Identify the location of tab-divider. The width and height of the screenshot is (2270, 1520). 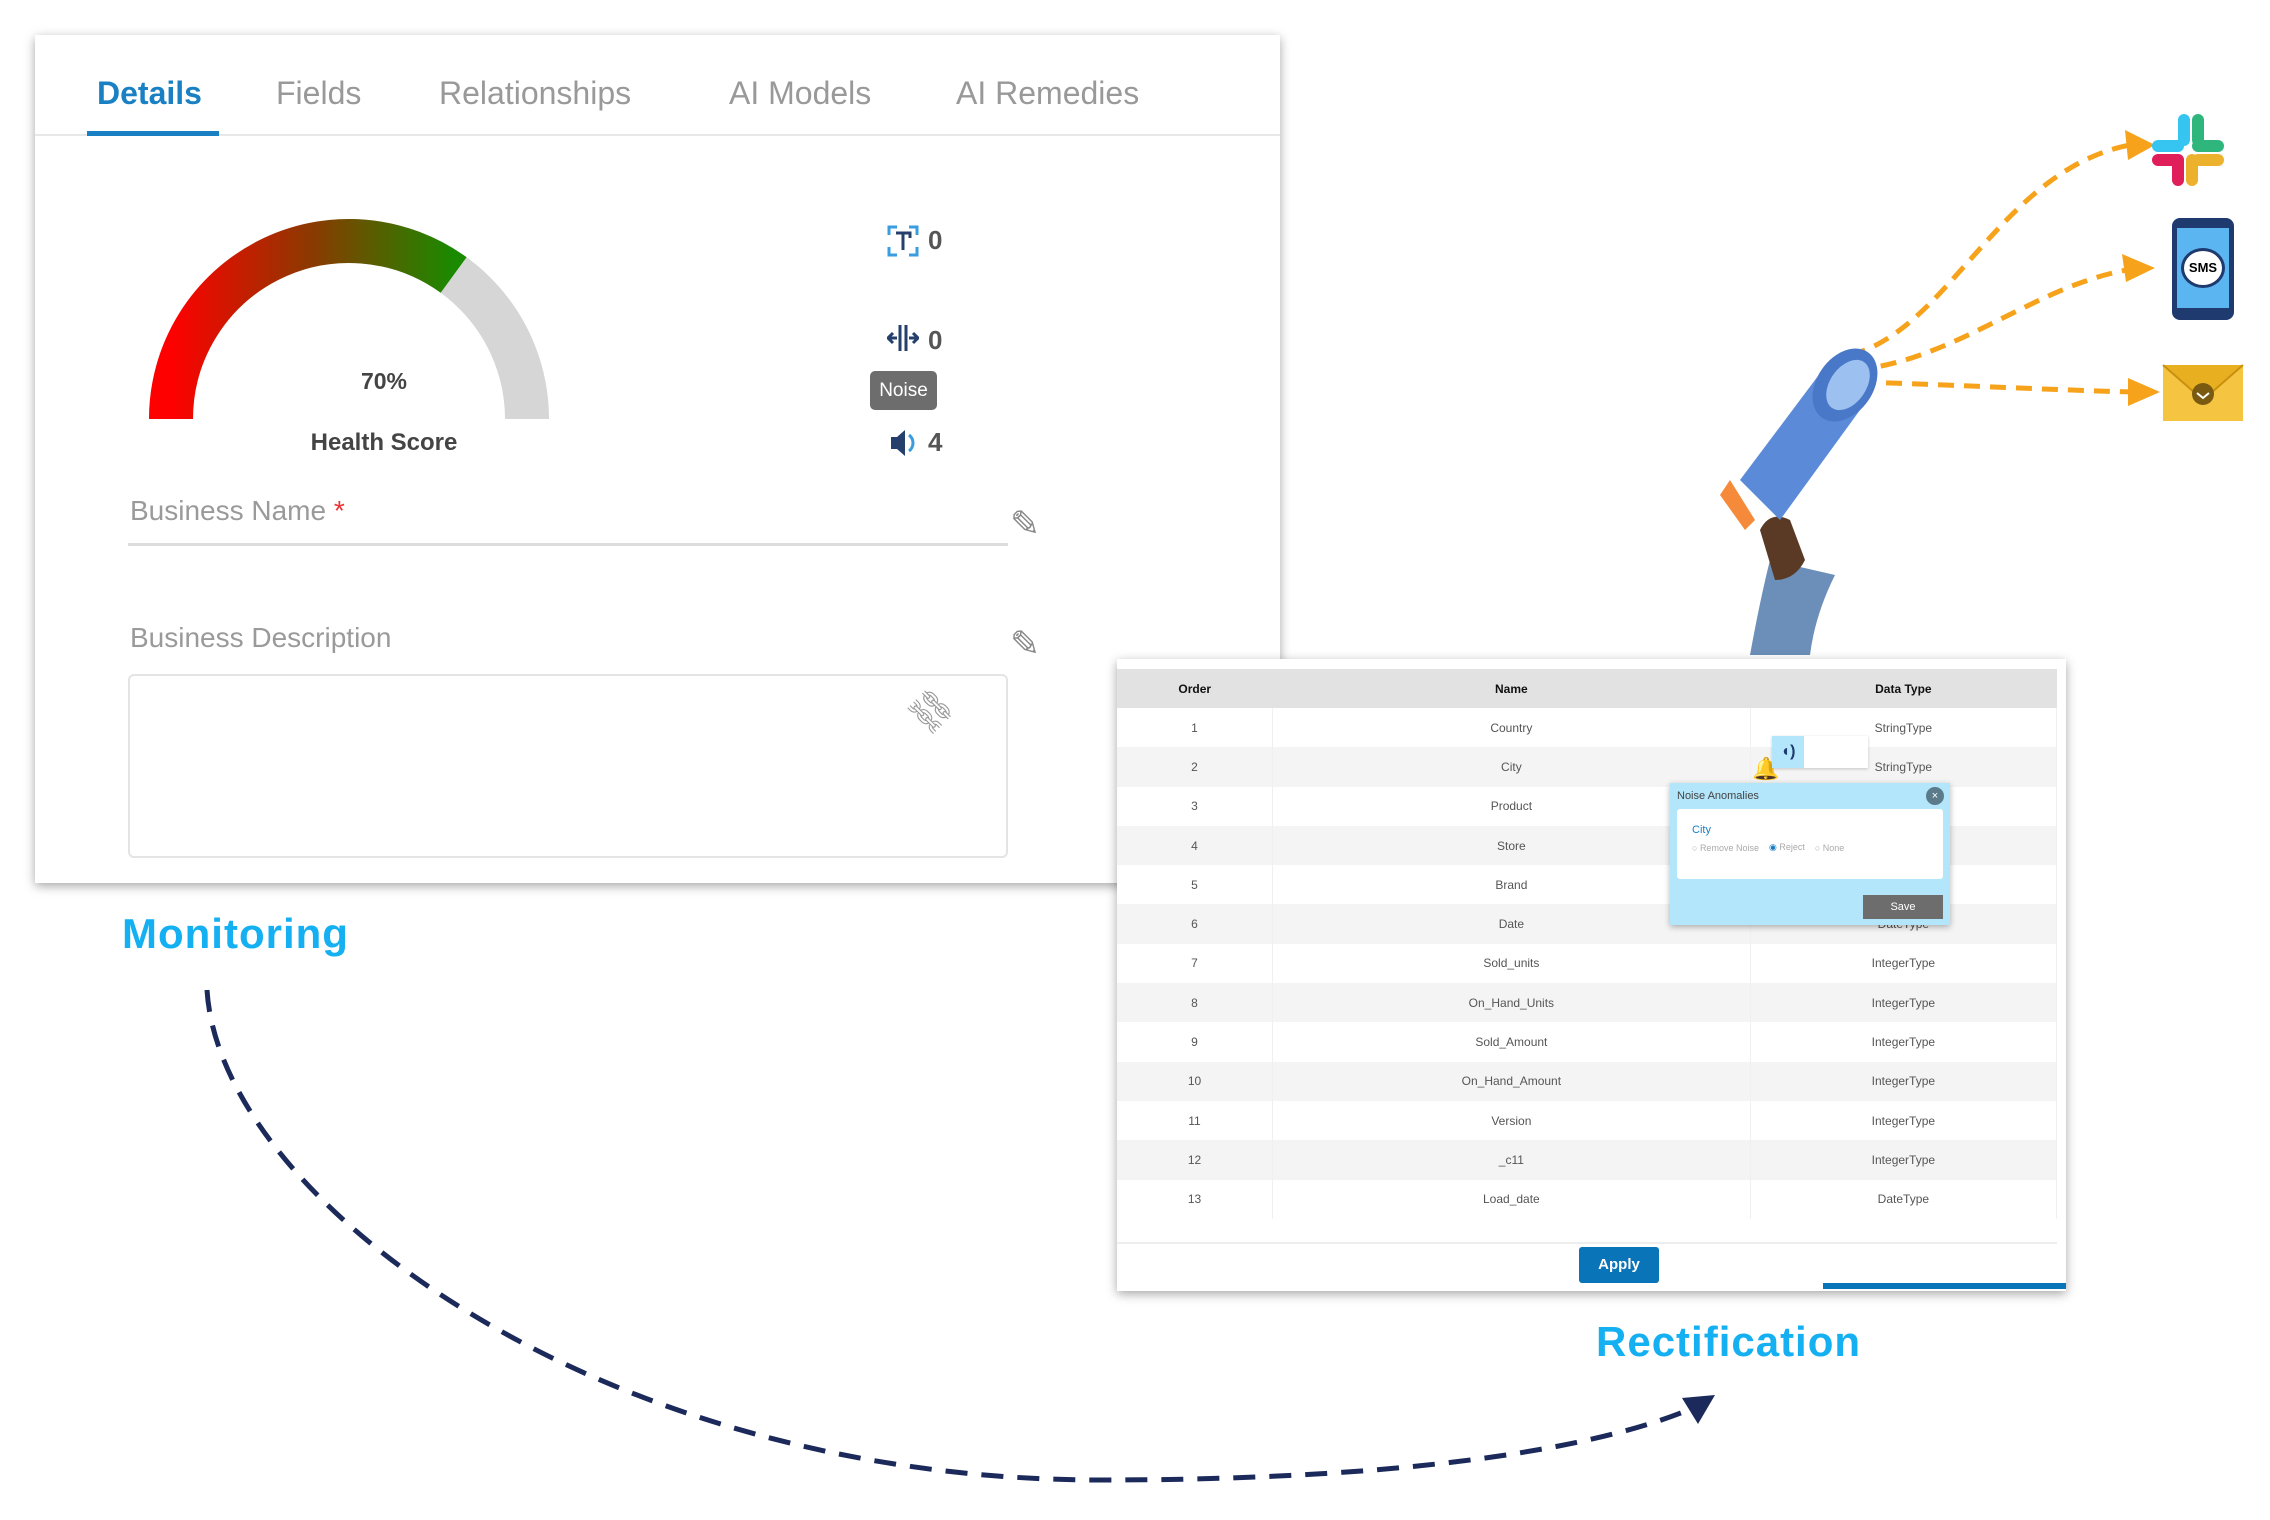
(657, 135).